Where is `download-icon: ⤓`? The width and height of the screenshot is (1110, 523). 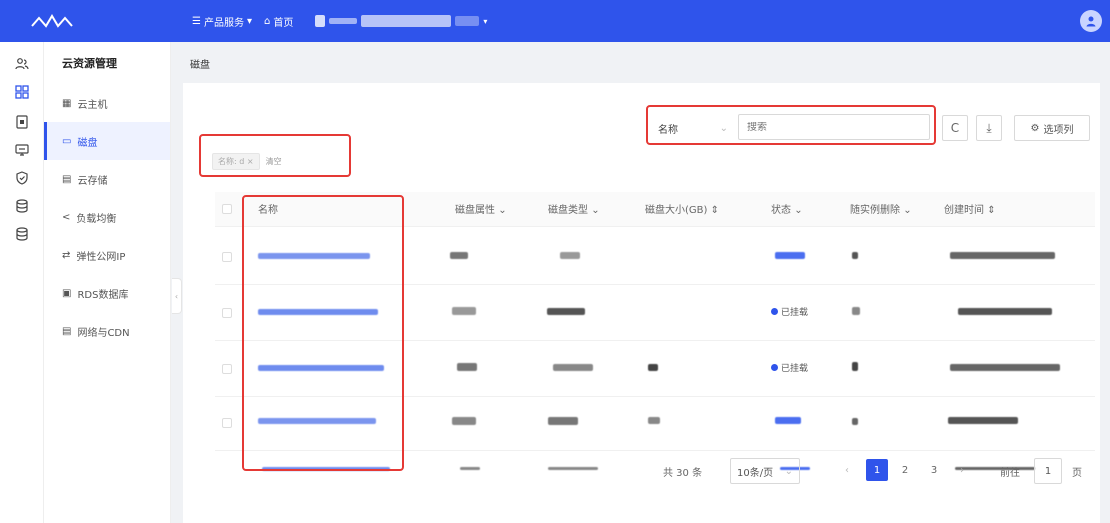 download-icon: ⤓ is located at coordinates (989, 127).